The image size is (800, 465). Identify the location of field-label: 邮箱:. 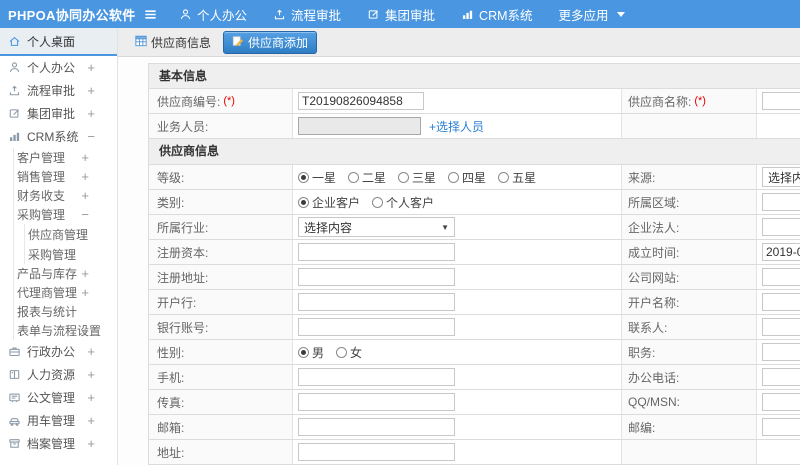
(220, 427).